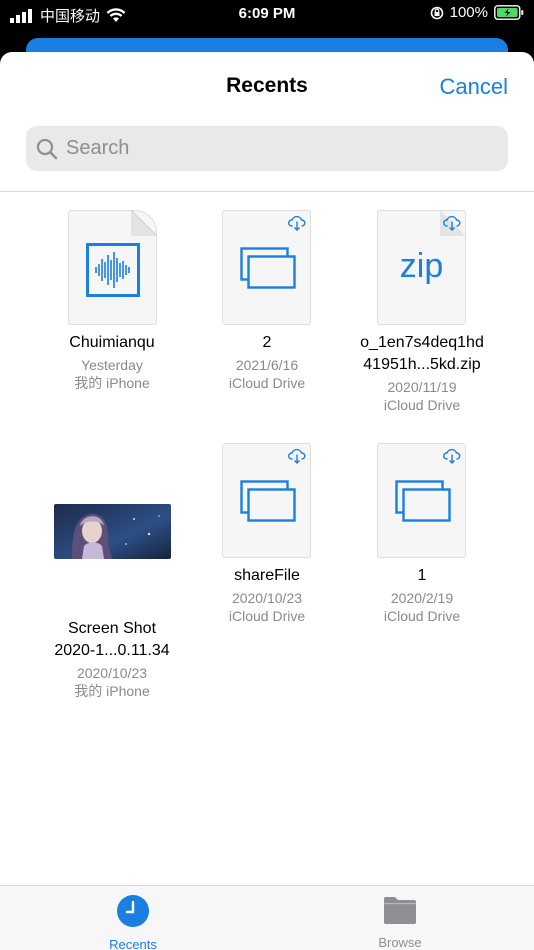  Describe the element at coordinates (144, 223) in the screenshot. I see `page-fold-icon` at that location.